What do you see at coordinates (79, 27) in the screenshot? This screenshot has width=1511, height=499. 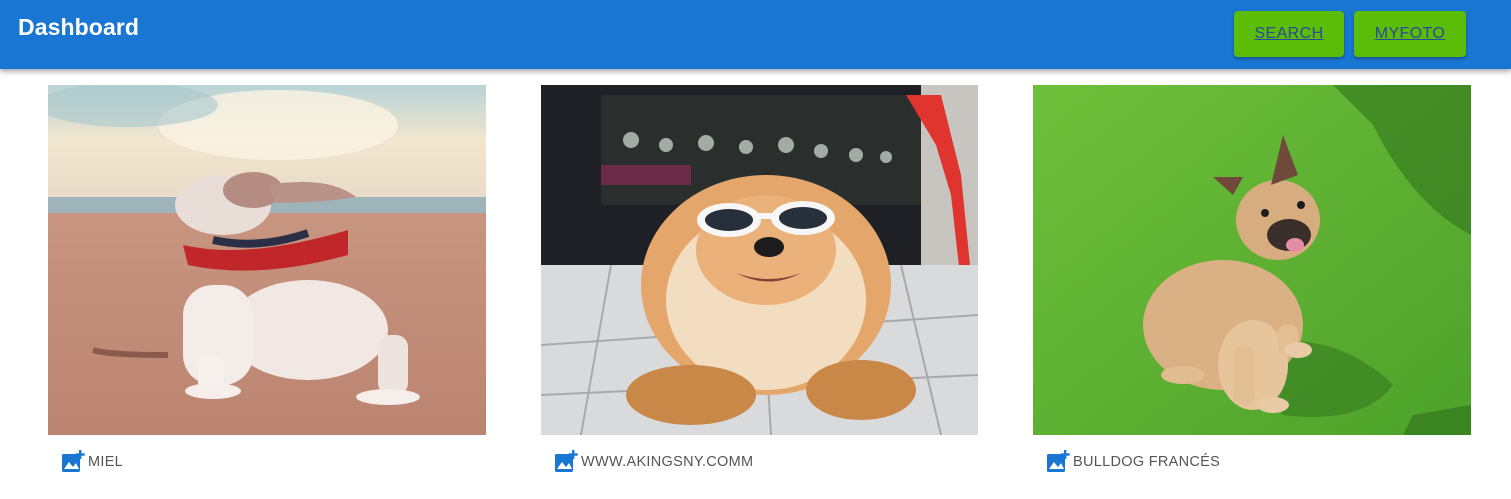 I see `app-title: Dashboard` at bounding box center [79, 27].